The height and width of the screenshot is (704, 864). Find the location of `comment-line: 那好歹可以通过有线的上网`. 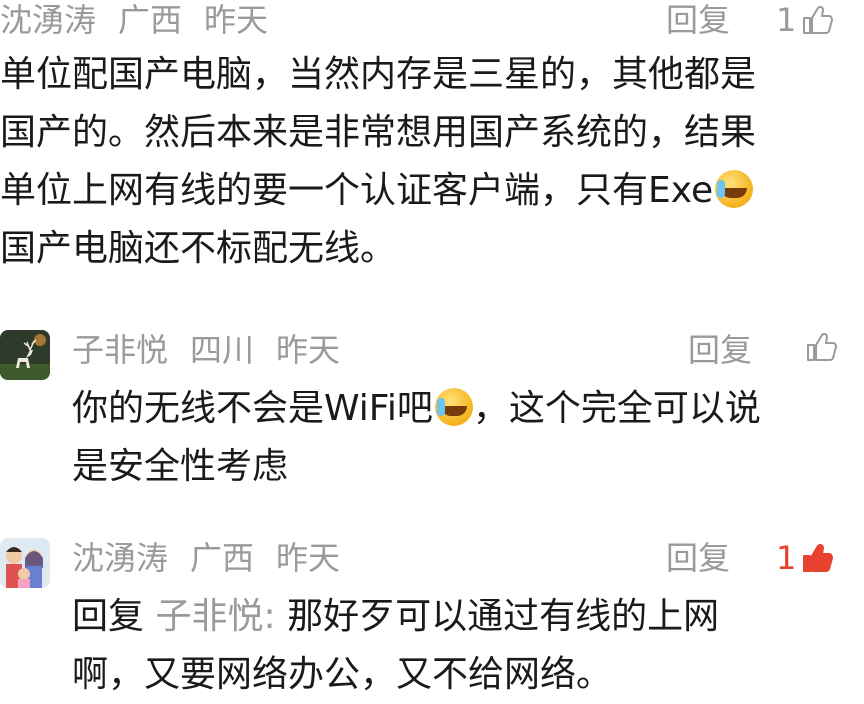

comment-line: 那好歹可以通过有线的上网 is located at coordinates (503, 616).